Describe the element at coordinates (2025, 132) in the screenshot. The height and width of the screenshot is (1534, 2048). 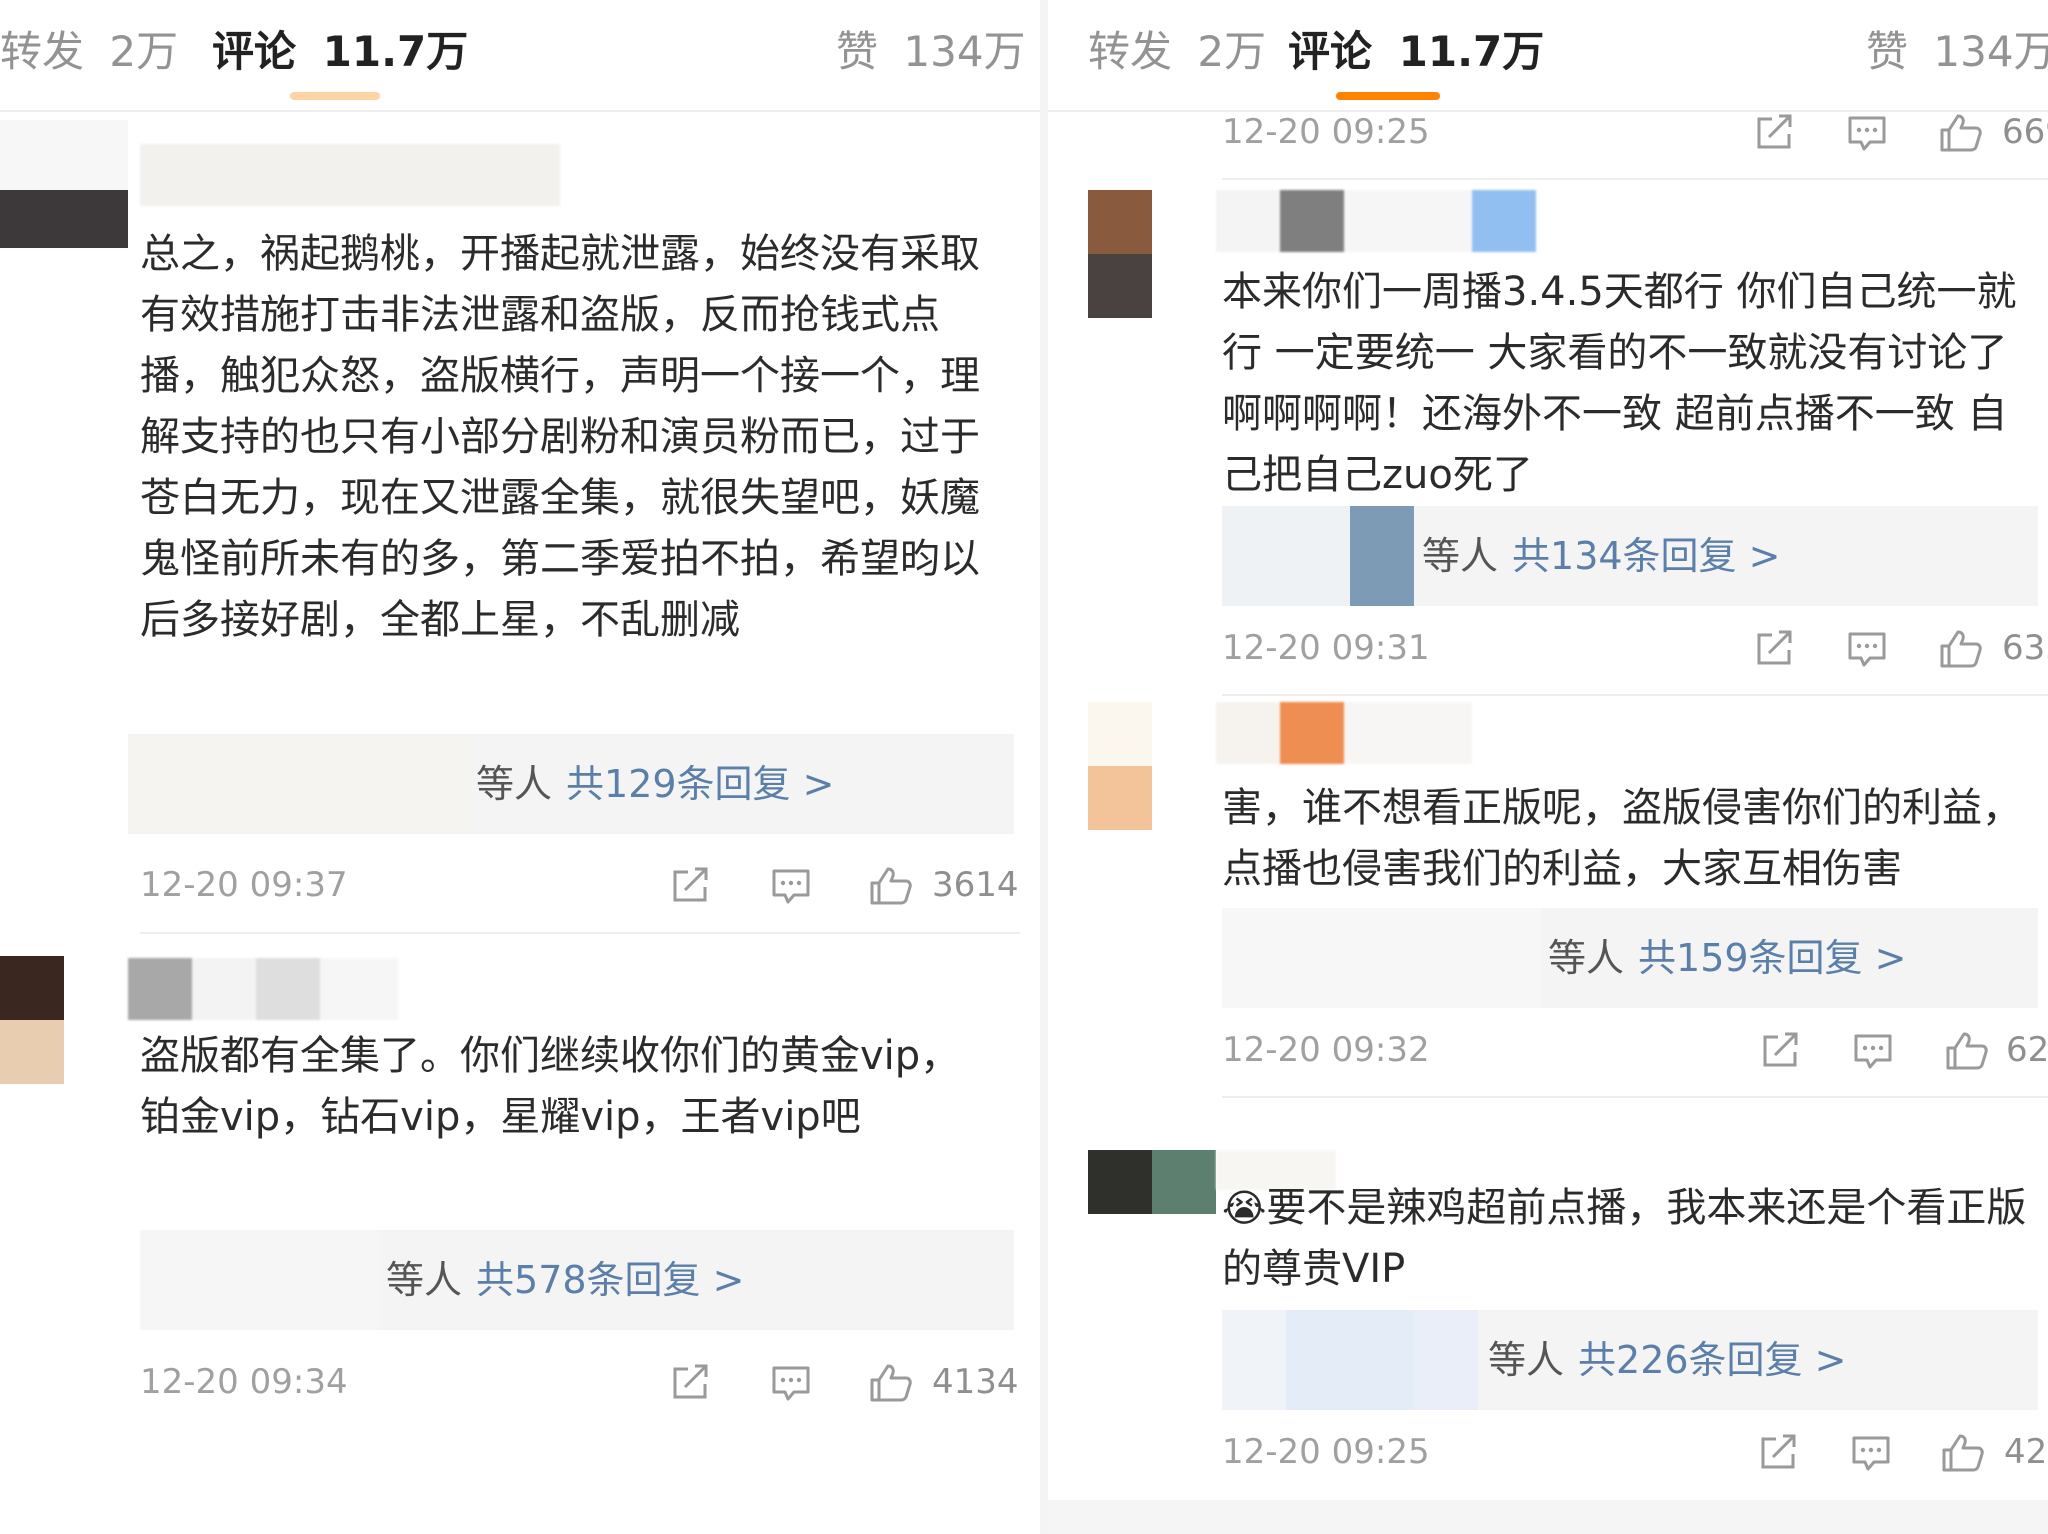
I see `like-count: 6696` at that location.